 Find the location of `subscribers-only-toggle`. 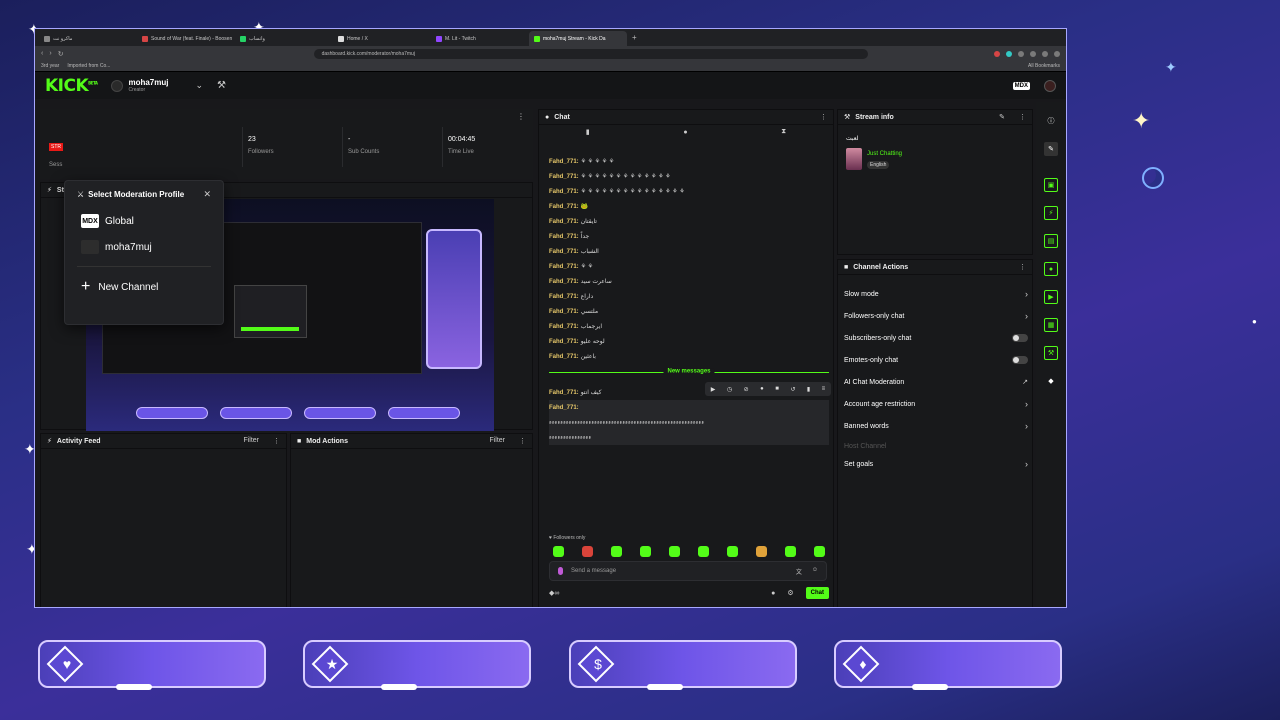

subscribers-only-toggle is located at coordinates (1020, 338).